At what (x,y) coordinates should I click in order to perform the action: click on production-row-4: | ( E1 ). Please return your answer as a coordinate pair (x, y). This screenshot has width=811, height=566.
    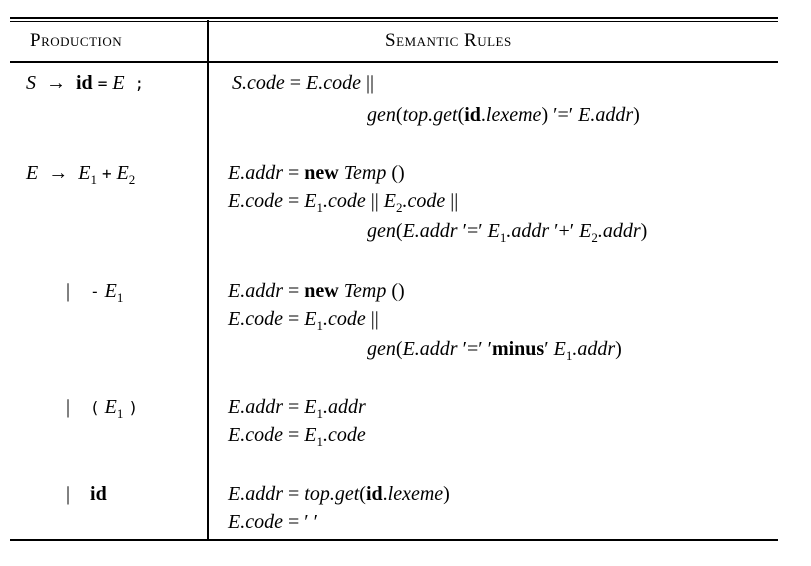
    Looking at the image, I should click on (102, 408).